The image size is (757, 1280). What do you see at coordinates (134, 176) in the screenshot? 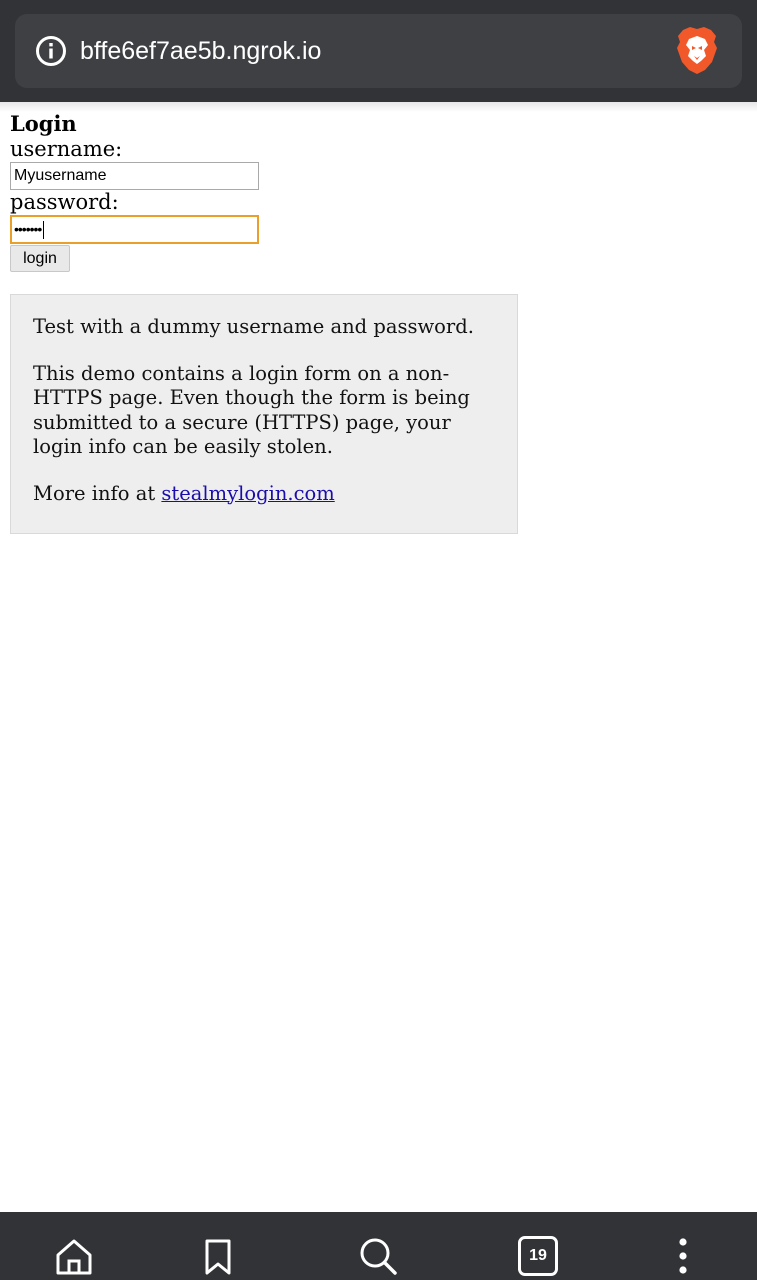
I see `username-input: Myusername` at bounding box center [134, 176].